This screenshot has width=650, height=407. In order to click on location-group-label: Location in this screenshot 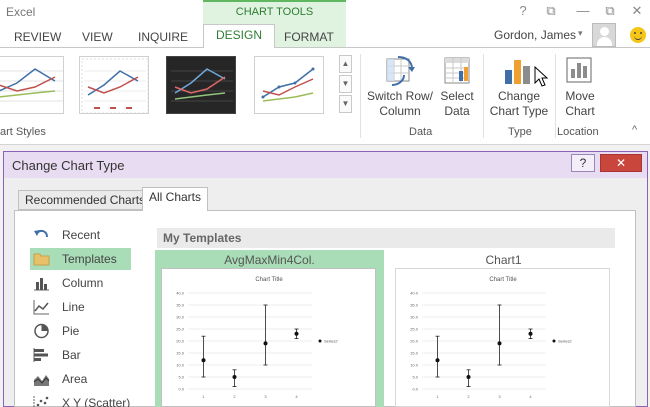, I will do `click(578, 132)`.